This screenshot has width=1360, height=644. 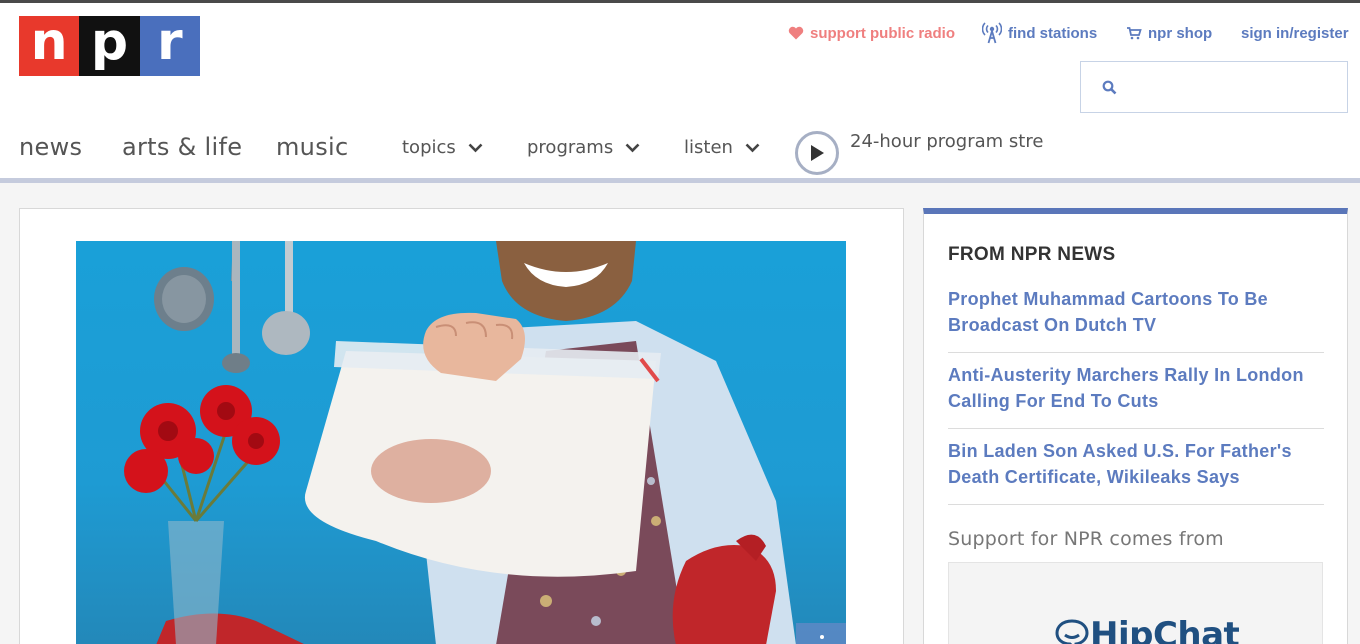 What do you see at coordinates (1134, 33) in the screenshot?
I see `shopping-cart-icon` at bounding box center [1134, 33].